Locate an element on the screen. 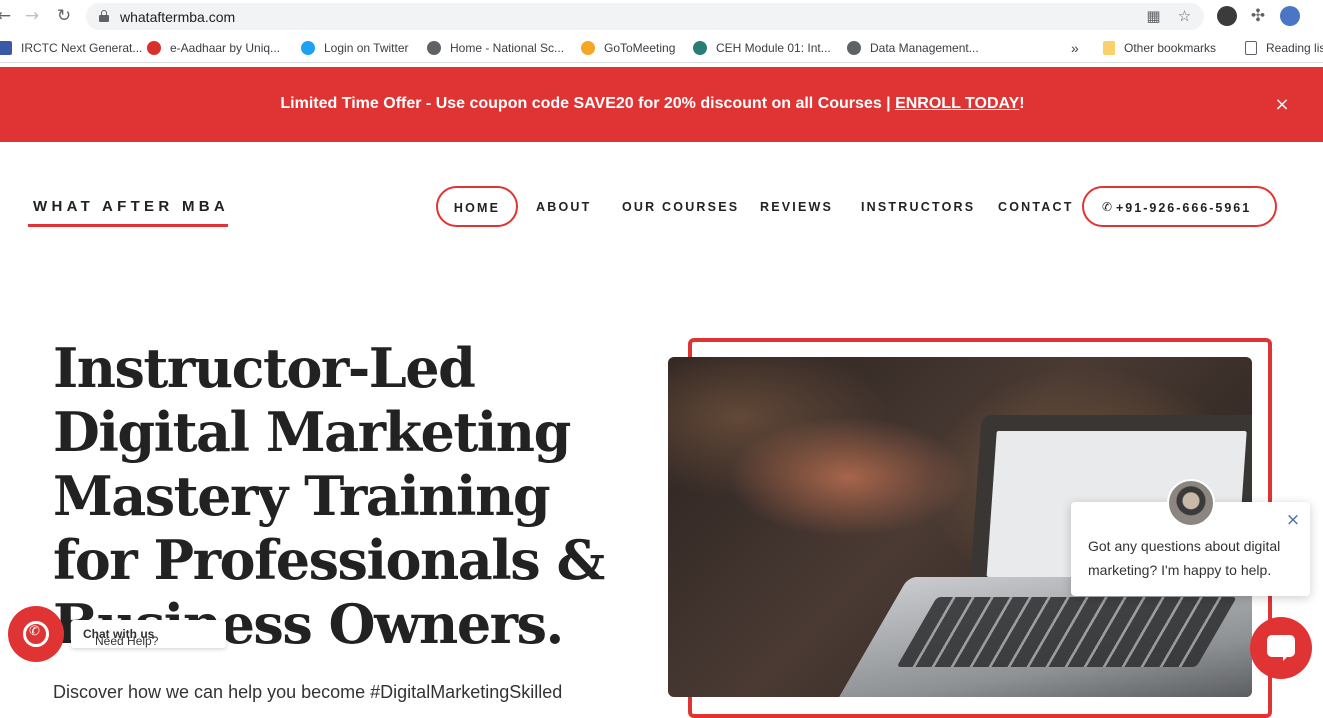 The height and width of the screenshot is (718, 1323). bookmark-item: GoToMeeting is located at coordinates (628, 48).